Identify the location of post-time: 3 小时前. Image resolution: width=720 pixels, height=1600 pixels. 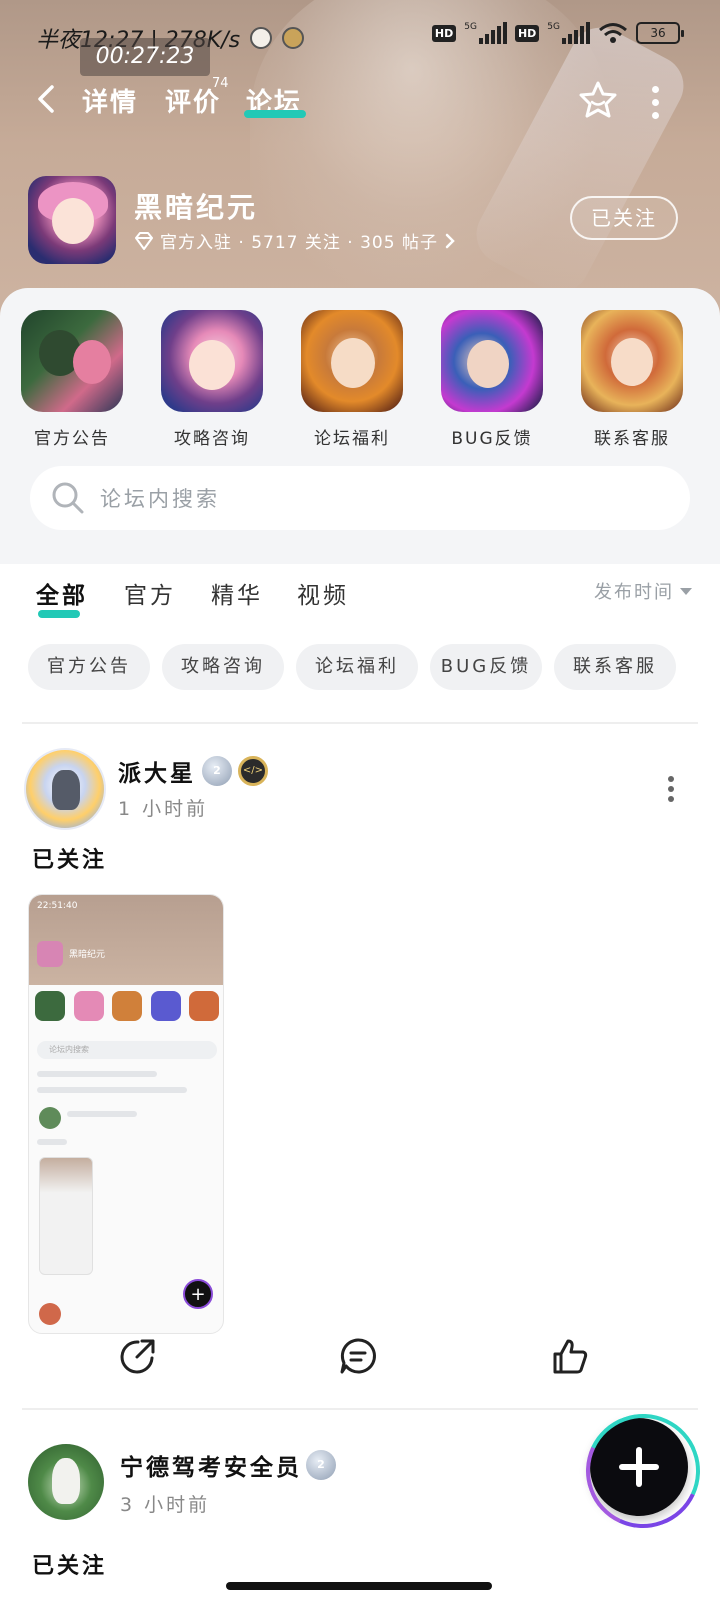
(165, 1505).